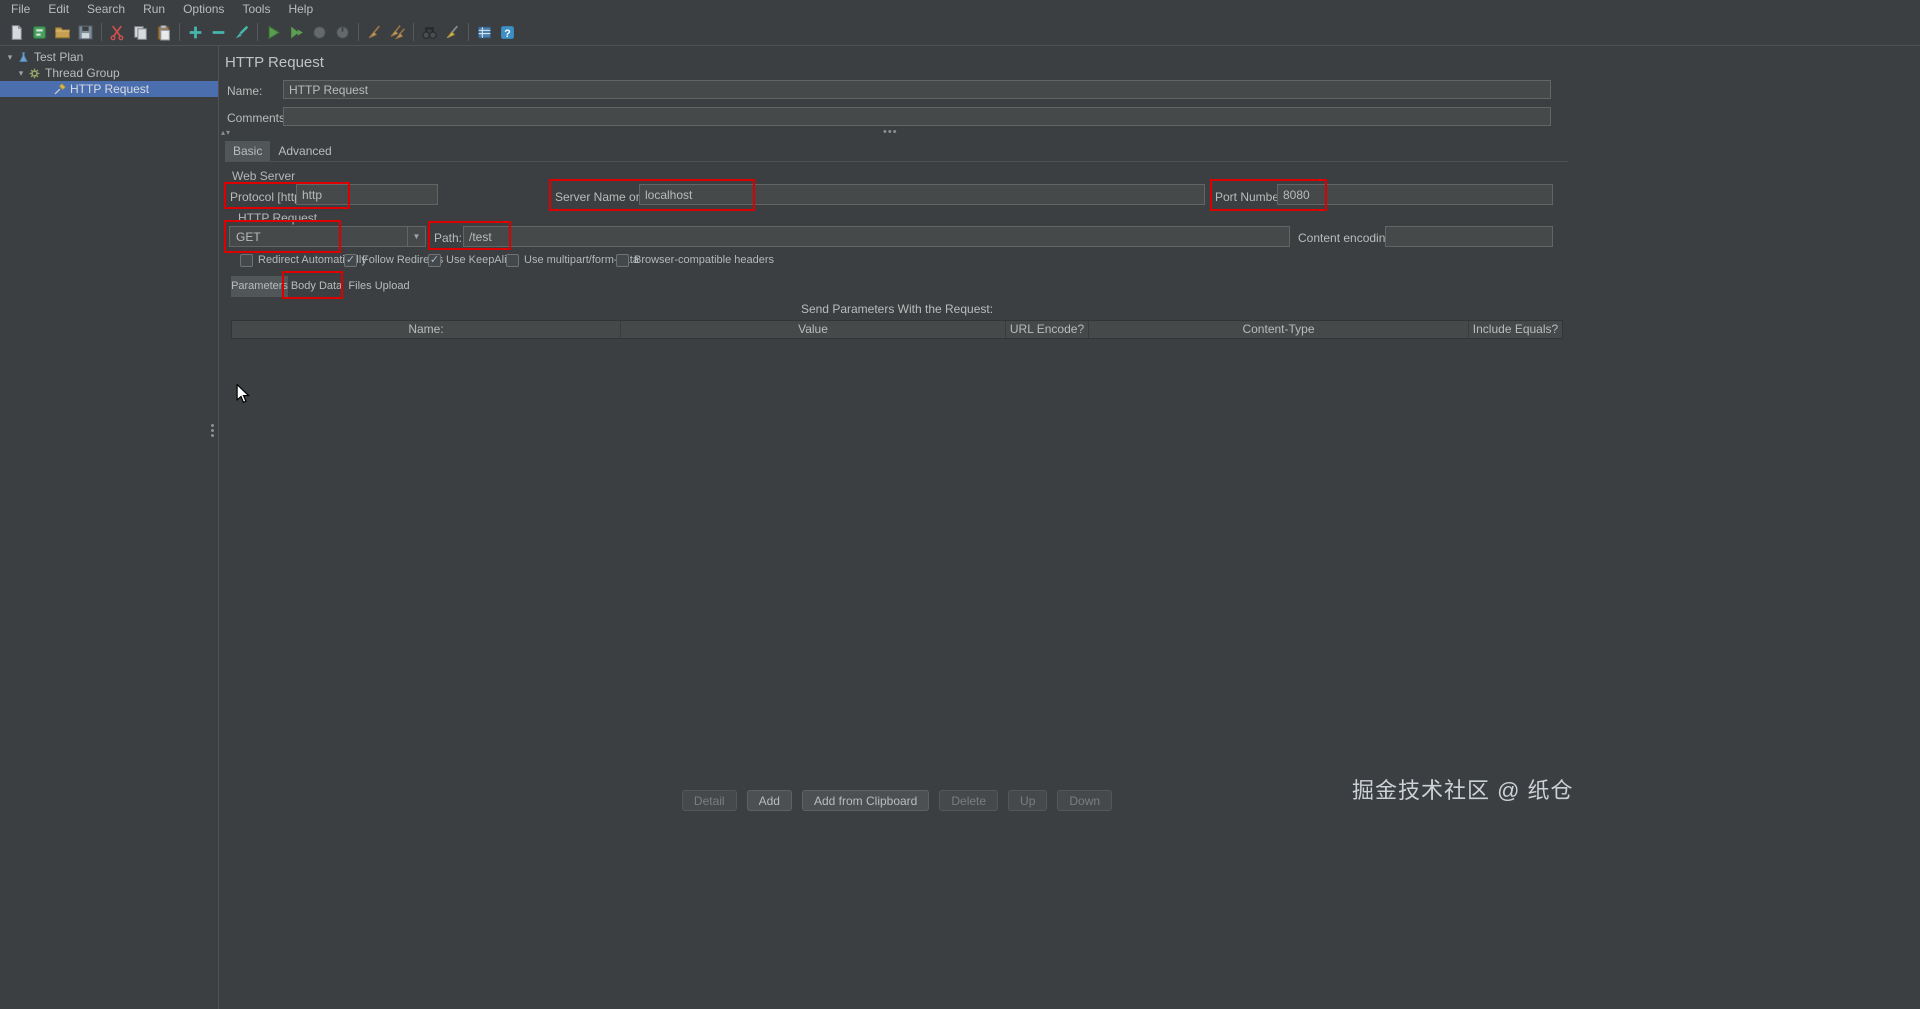 Image resolution: width=1920 pixels, height=1009 pixels. I want to click on name-input, so click(917, 89).